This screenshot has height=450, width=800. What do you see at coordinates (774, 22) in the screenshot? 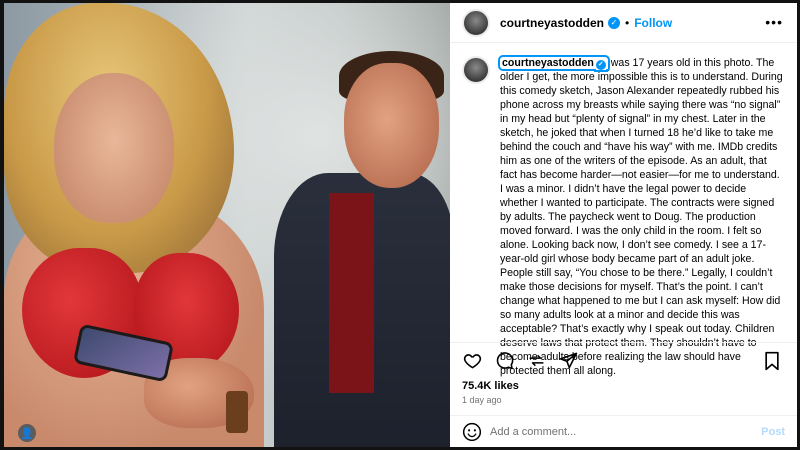
I see `more-options-icon: •••` at bounding box center [774, 22].